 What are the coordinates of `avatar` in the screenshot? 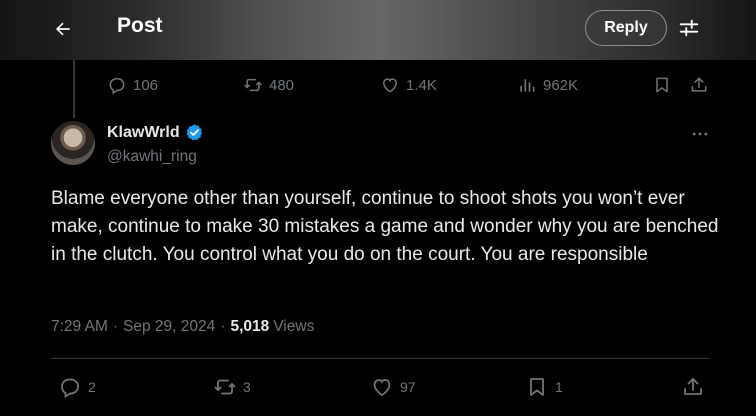 It's located at (73, 143).